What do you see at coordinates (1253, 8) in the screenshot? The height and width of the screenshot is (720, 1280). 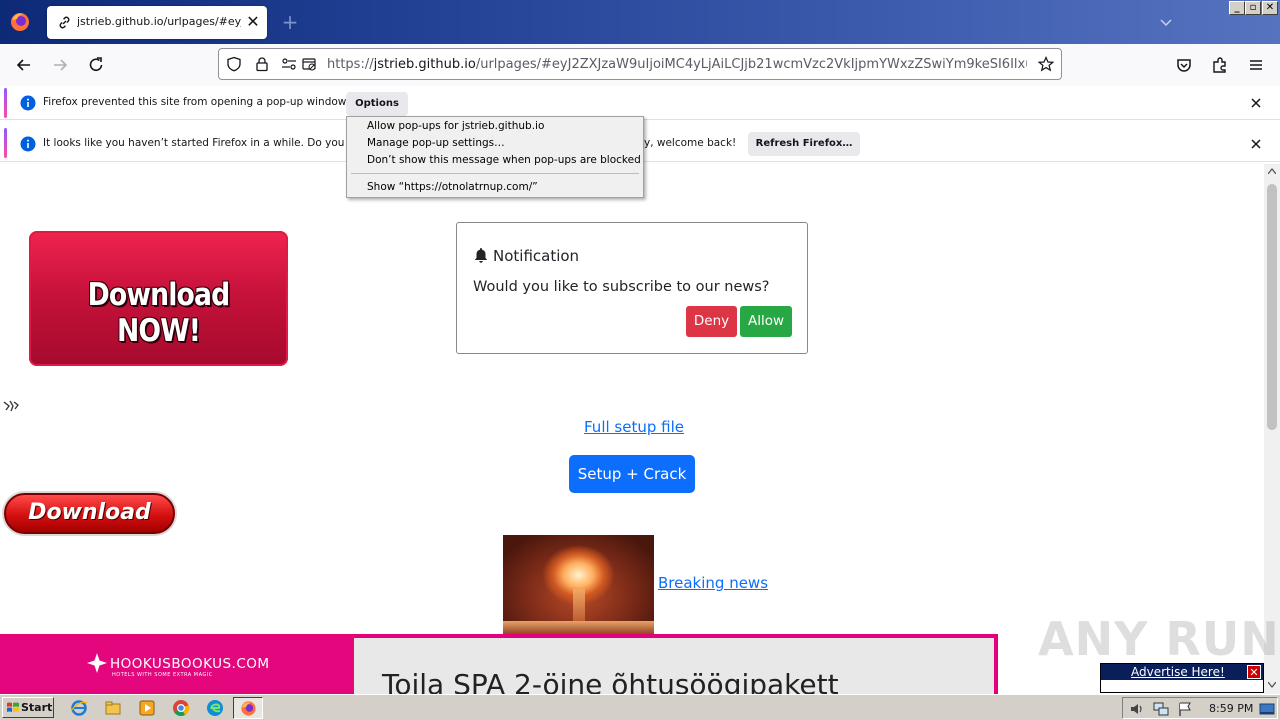 I see `maximize-button: ▫` at bounding box center [1253, 8].